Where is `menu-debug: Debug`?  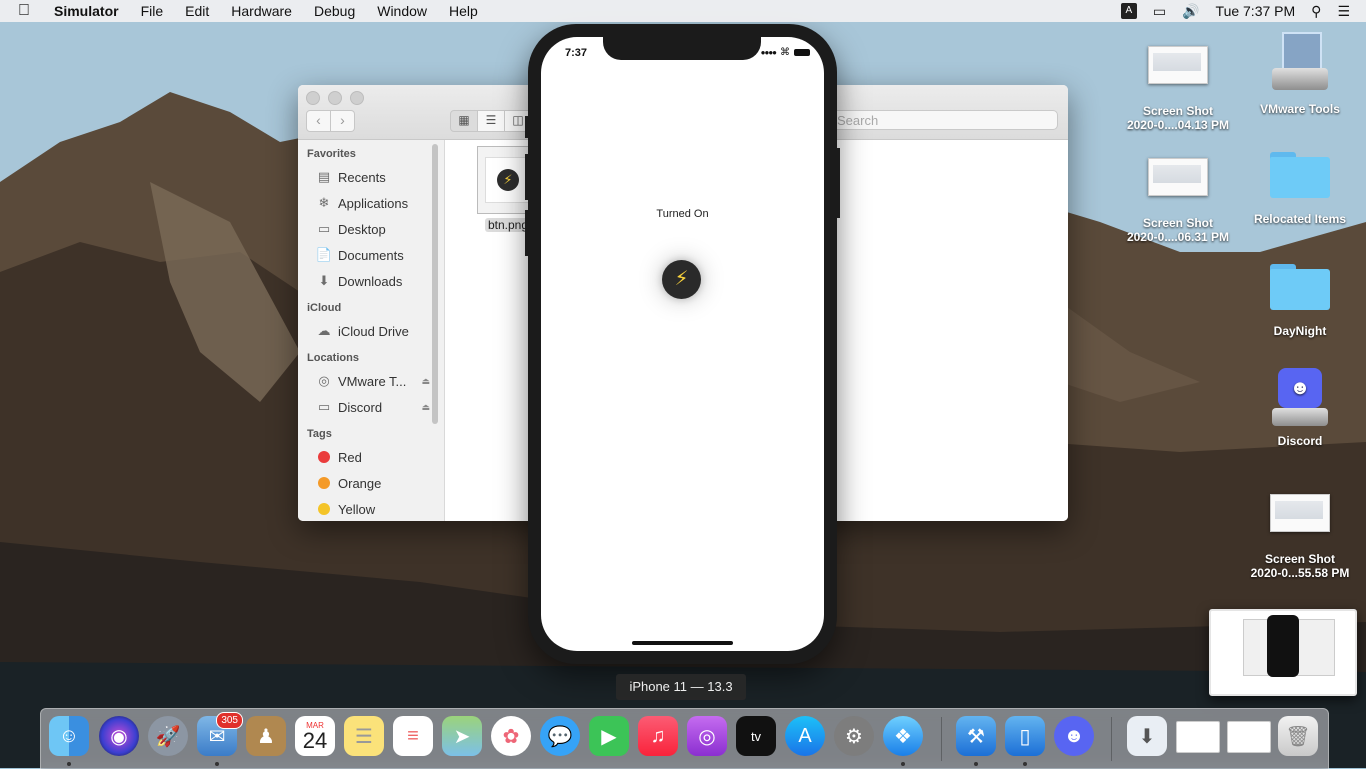 menu-debug: Debug is located at coordinates (334, 11).